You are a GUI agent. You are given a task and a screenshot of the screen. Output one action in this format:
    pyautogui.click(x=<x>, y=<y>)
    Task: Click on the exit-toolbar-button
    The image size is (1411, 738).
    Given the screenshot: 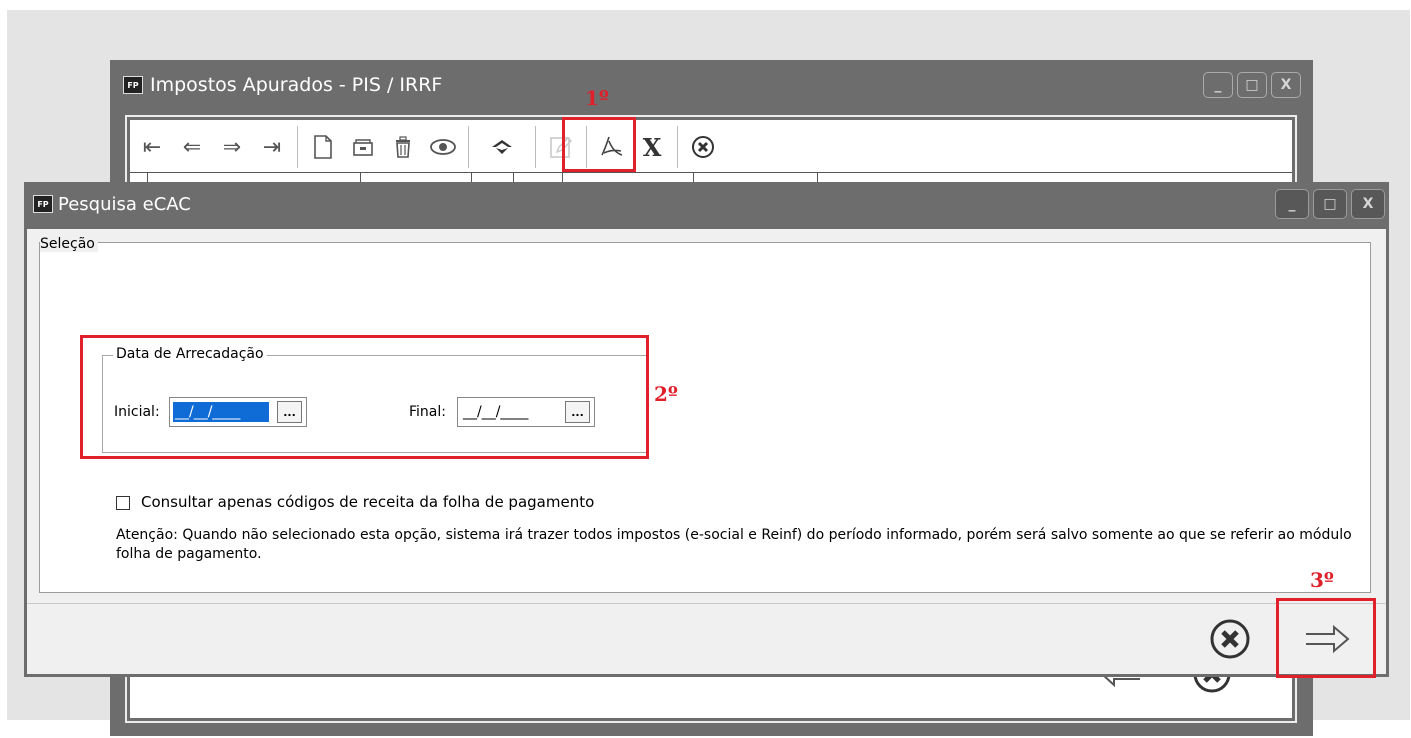 What is the action you would take?
    pyautogui.click(x=703, y=147)
    